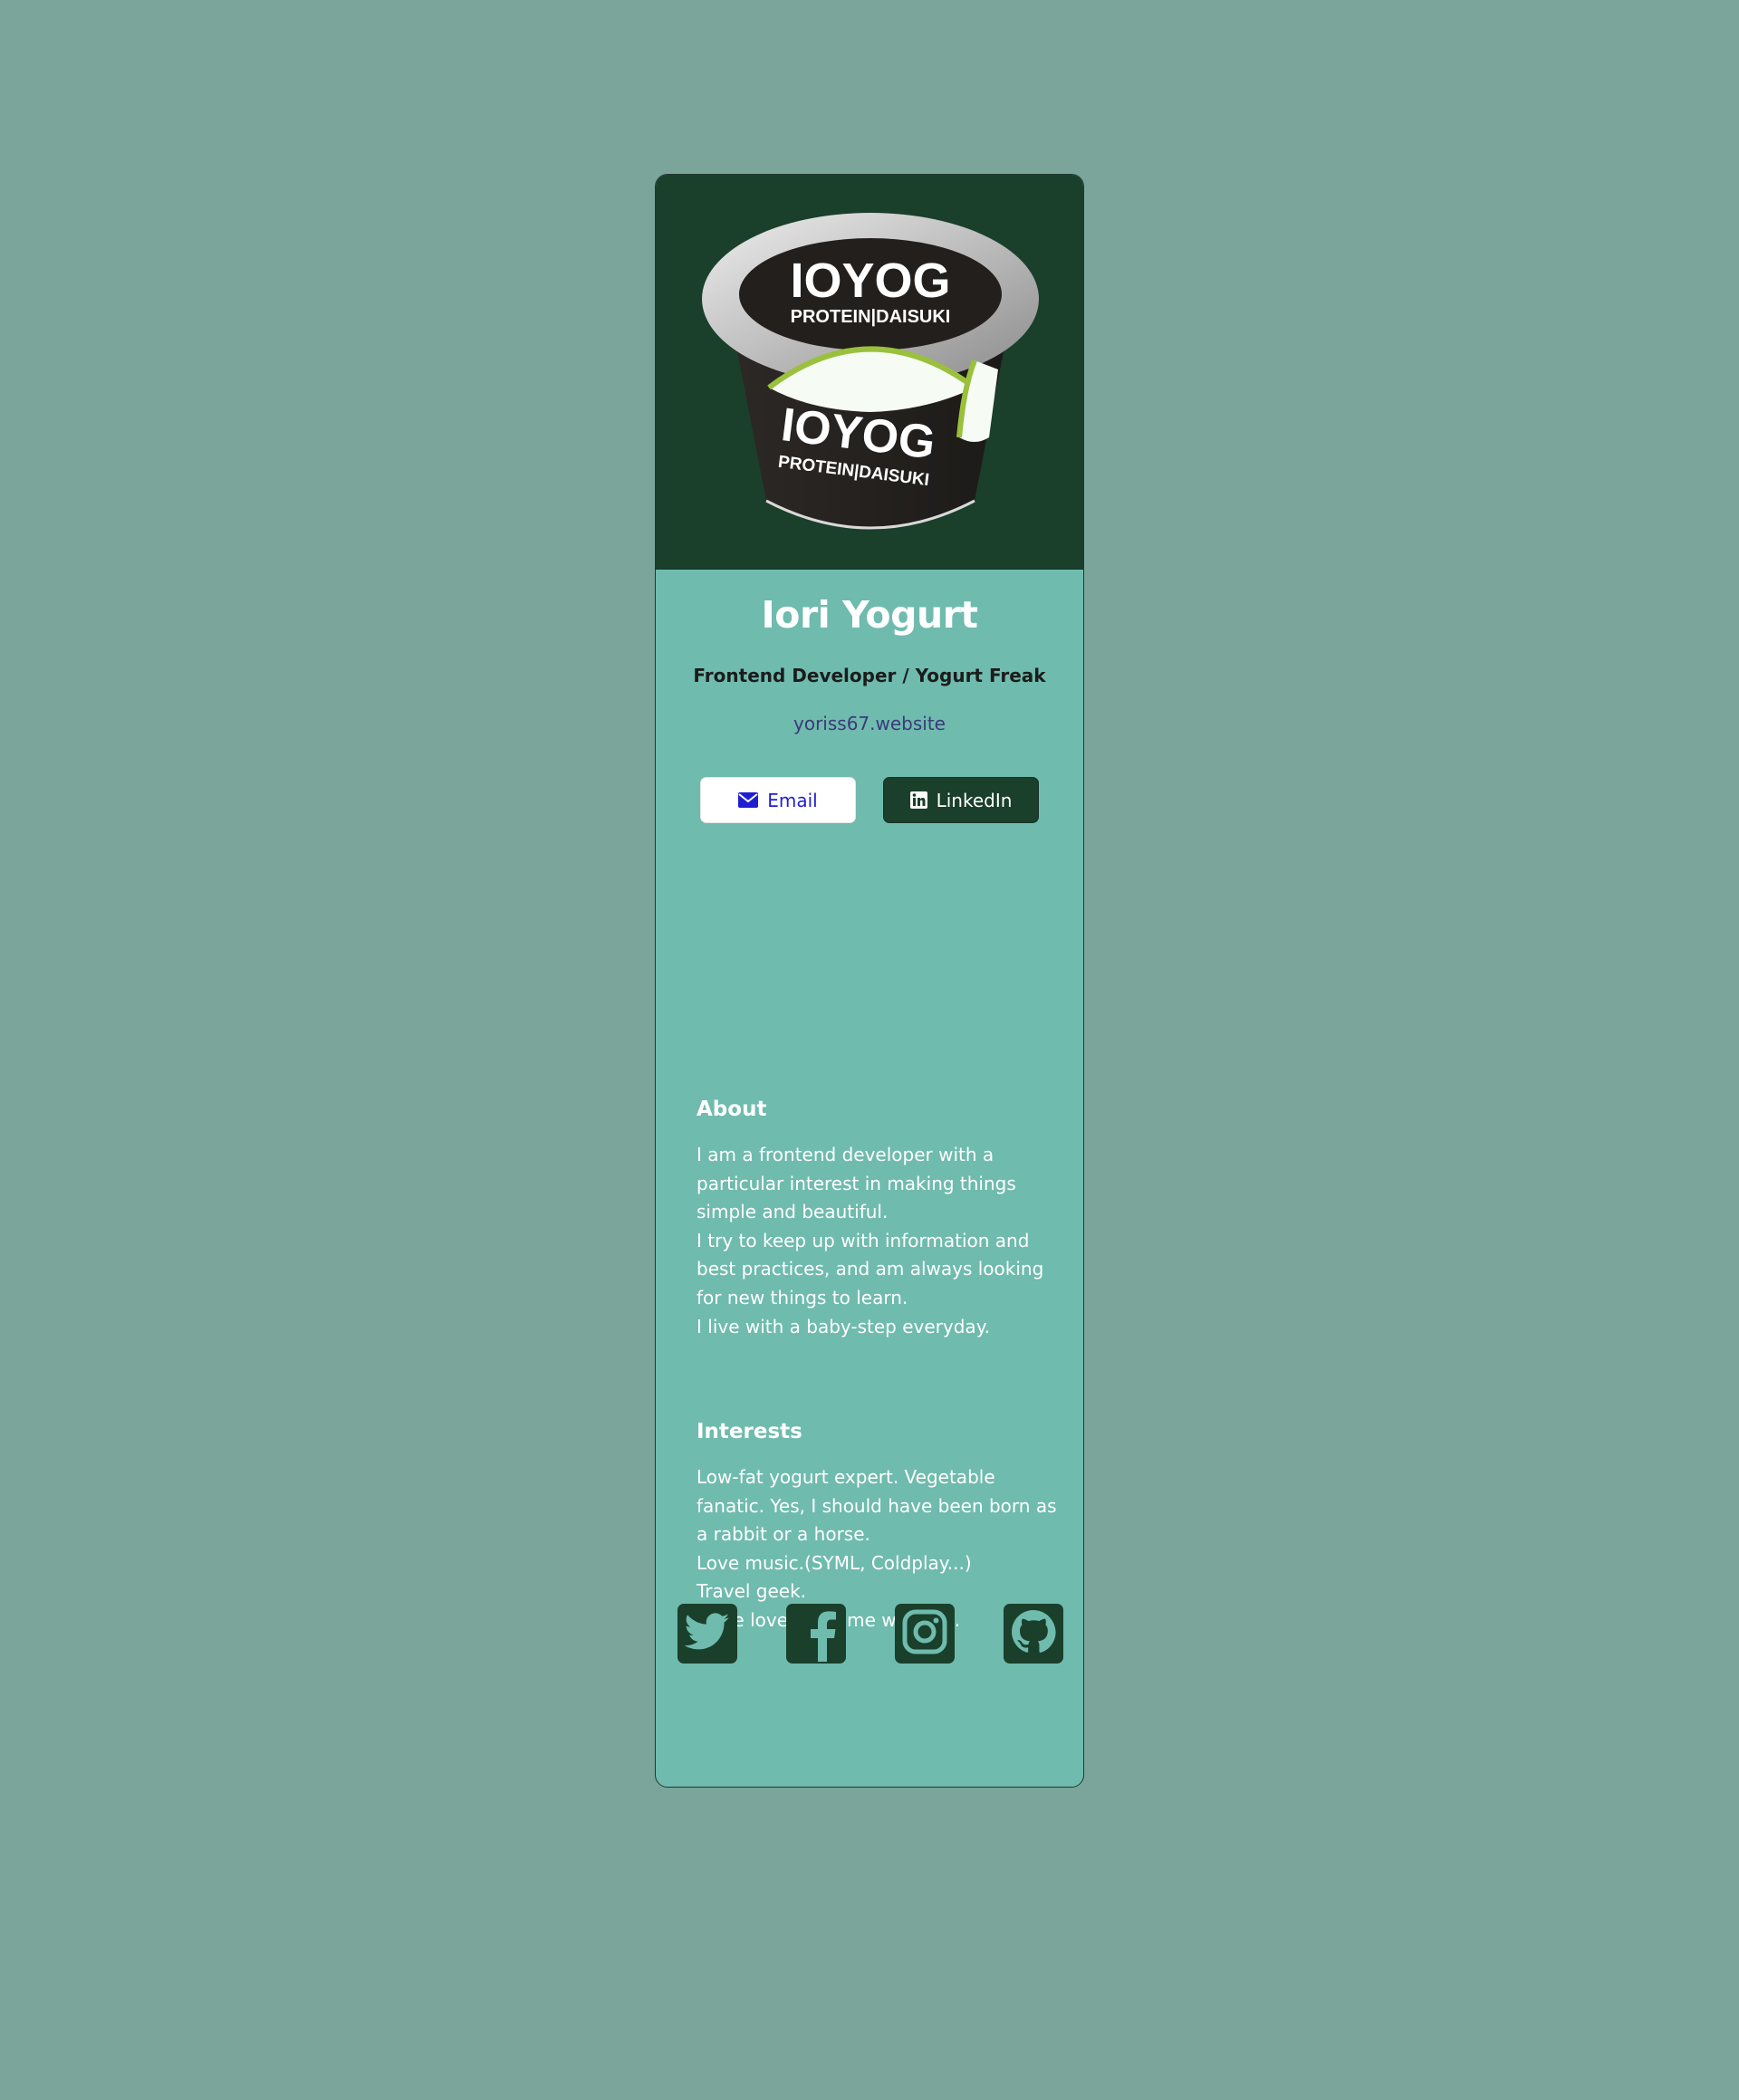  What do you see at coordinates (918, 800) in the screenshot?
I see `linkedin-icon` at bounding box center [918, 800].